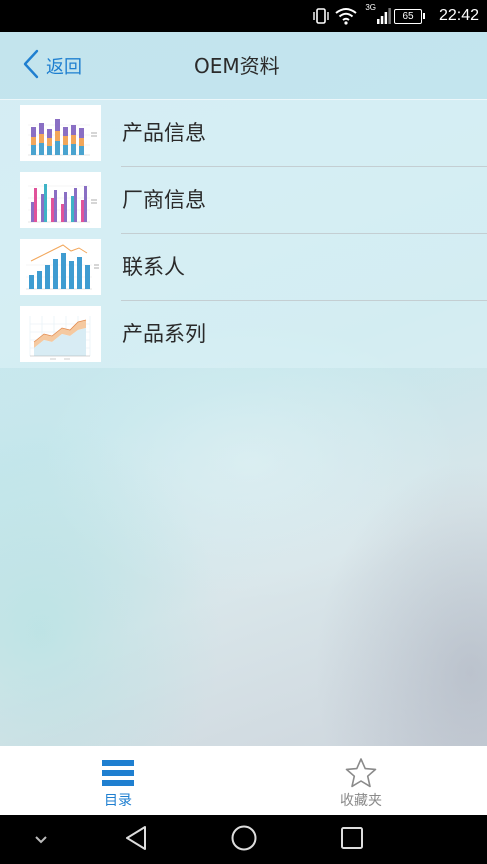 This screenshot has height=864, width=487. Describe the element at coordinates (31, 66) in the screenshot. I see `chevron-left-icon` at that location.